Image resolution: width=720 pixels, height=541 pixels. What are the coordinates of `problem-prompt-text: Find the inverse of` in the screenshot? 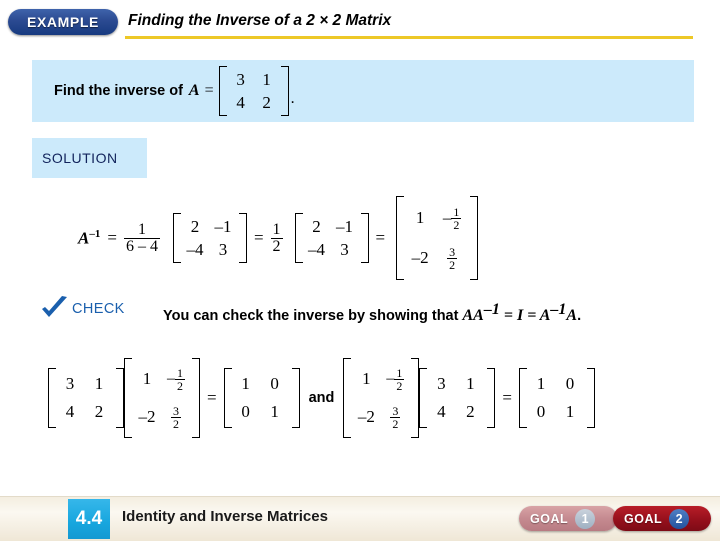 It's located at (118, 91).